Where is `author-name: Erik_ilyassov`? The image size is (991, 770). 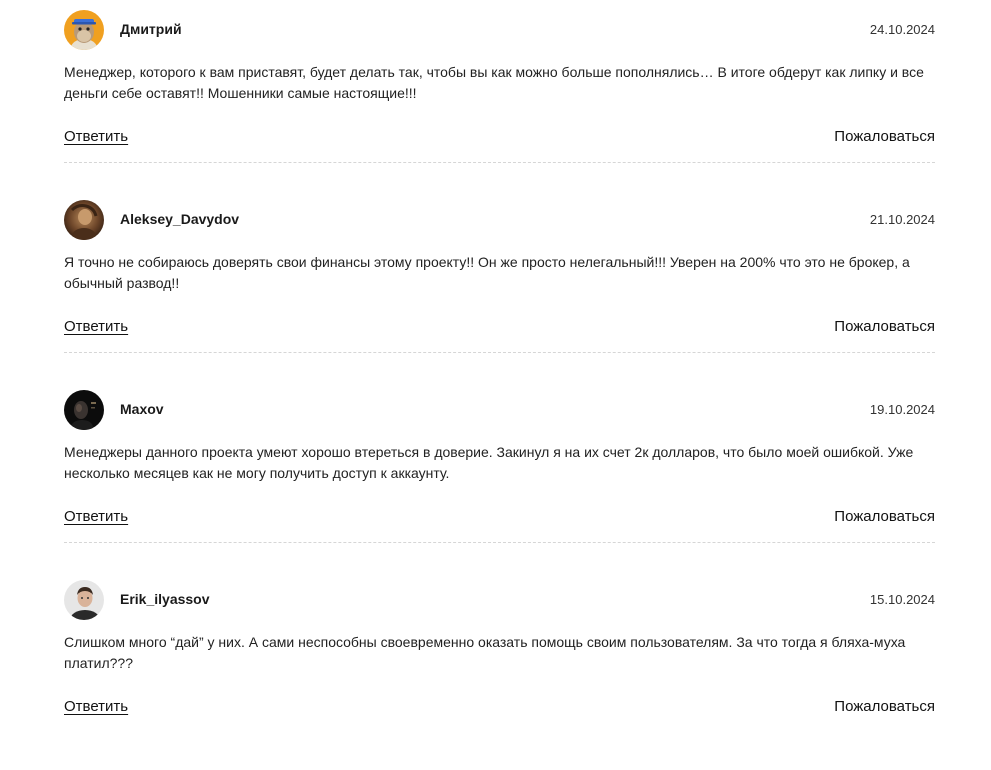
author-name: Erik_ilyassov is located at coordinates (165, 599).